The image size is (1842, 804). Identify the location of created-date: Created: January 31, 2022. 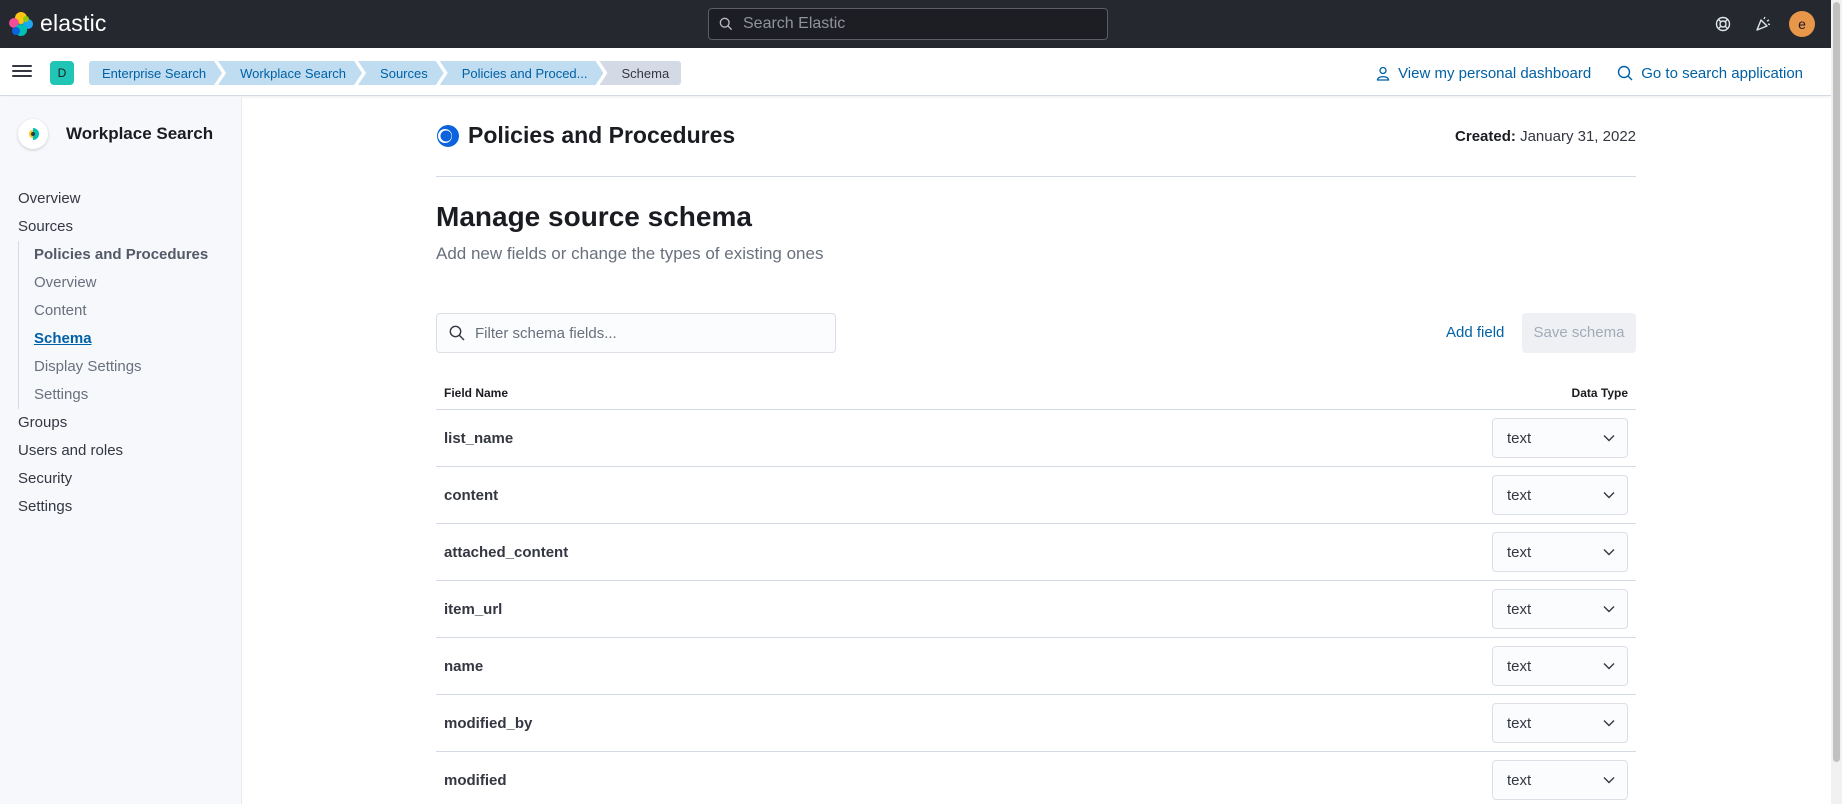
(1545, 136).